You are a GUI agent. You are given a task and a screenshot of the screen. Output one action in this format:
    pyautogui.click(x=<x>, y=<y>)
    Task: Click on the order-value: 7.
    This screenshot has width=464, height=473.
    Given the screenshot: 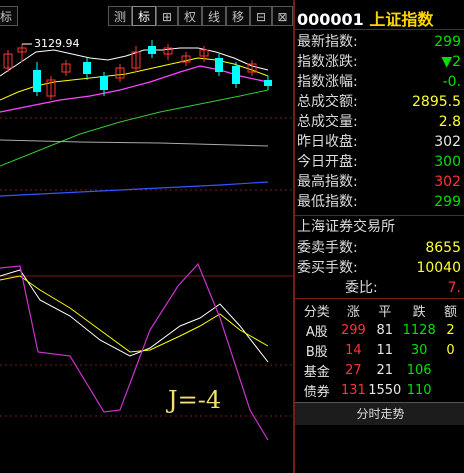 What is the action you would take?
    pyautogui.click(x=454, y=288)
    